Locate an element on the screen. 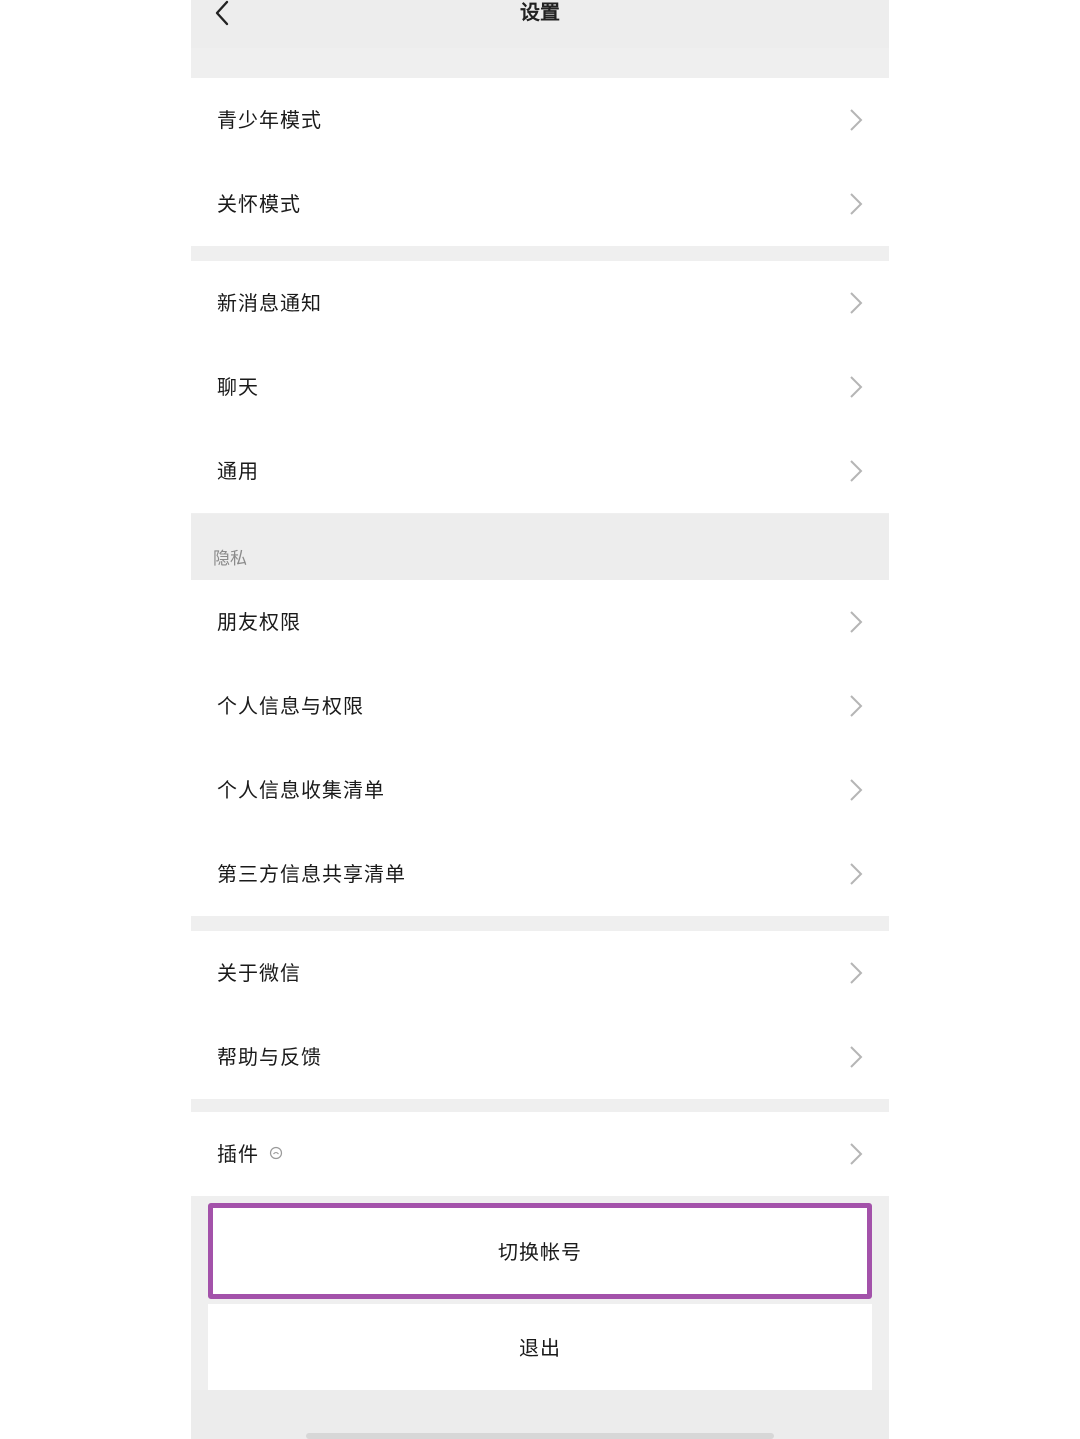 This screenshot has height=1439, width=1080. settings-group-about: 关于微信 帮助与反馈 is located at coordinates (540, 1015).